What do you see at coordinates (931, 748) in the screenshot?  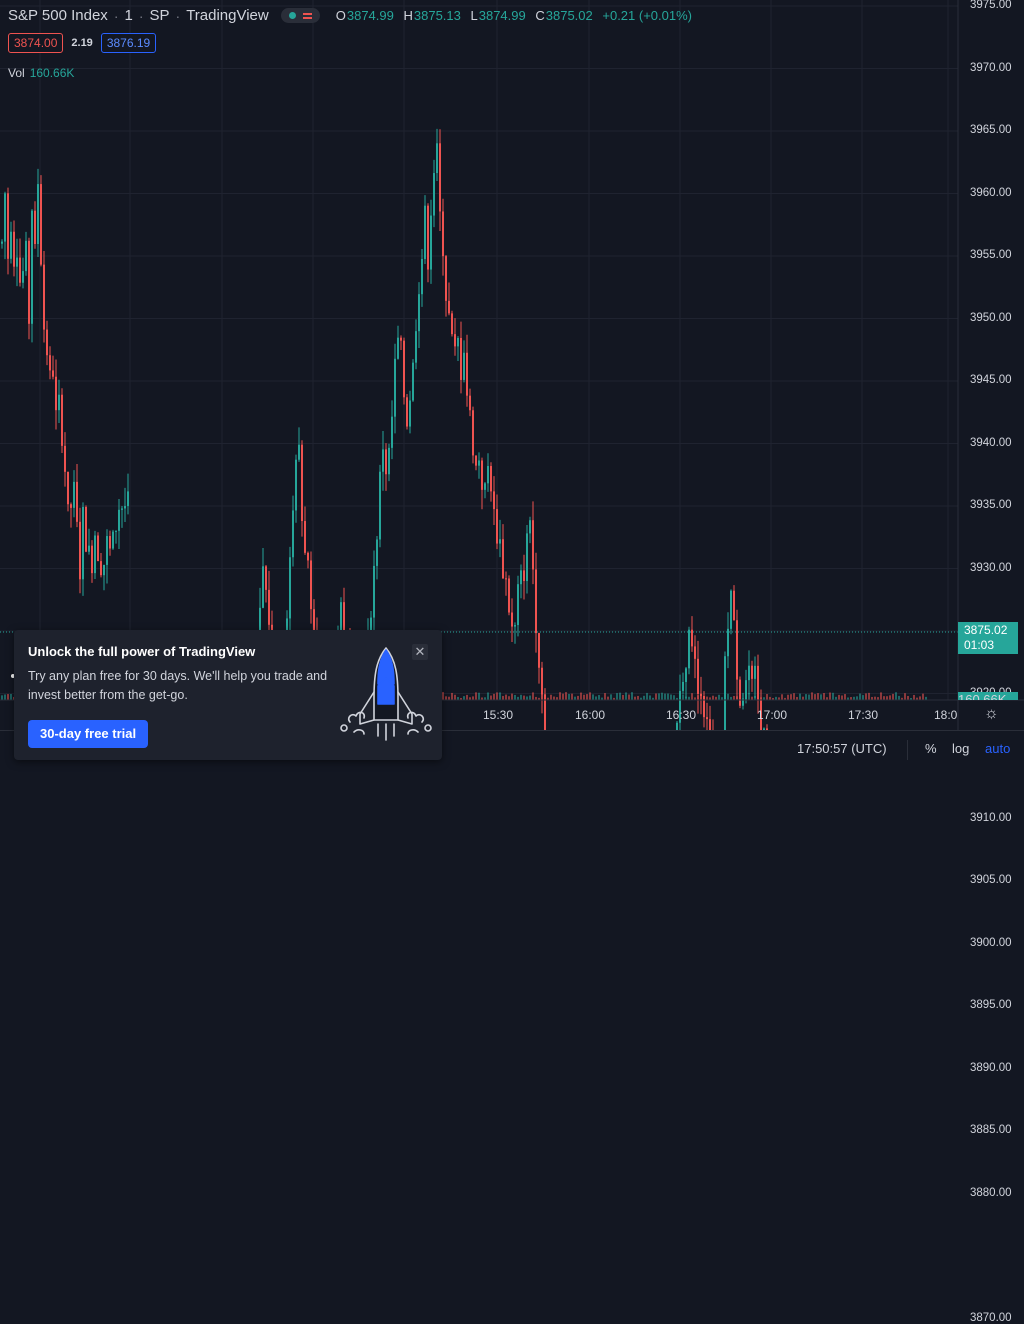 I see `percent-scale-toggle: %` at bounding box center [931, 748].